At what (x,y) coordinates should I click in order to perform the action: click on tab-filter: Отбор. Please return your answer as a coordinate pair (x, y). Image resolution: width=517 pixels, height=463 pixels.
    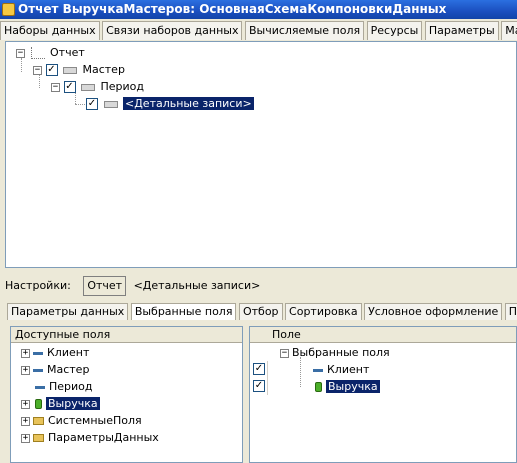
    Looking at the image, I should click on (260, 311).